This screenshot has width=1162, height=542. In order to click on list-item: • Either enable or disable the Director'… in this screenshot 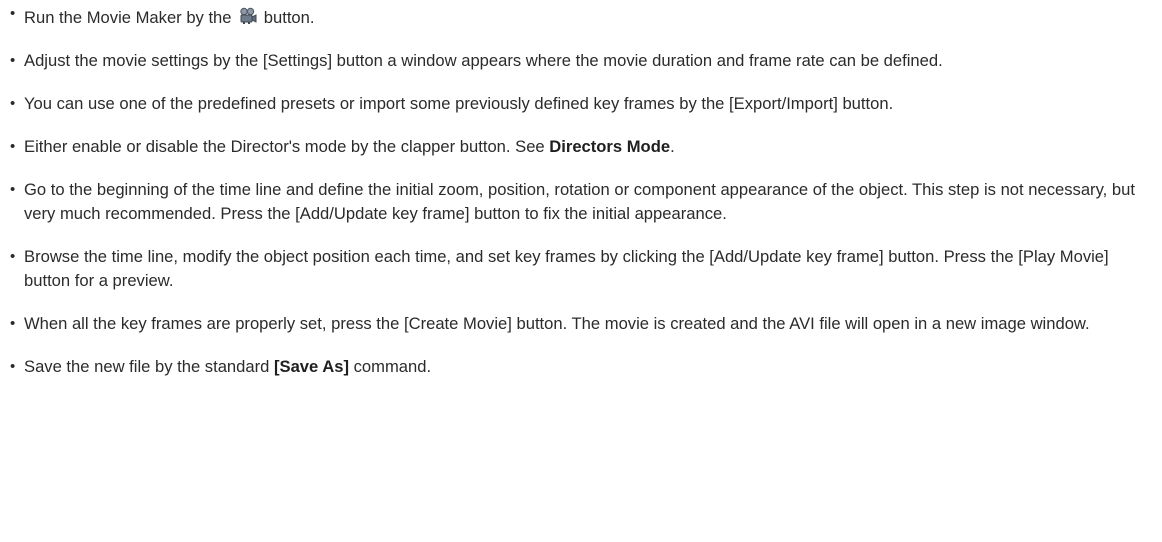, I will do `click(580, 147)`.